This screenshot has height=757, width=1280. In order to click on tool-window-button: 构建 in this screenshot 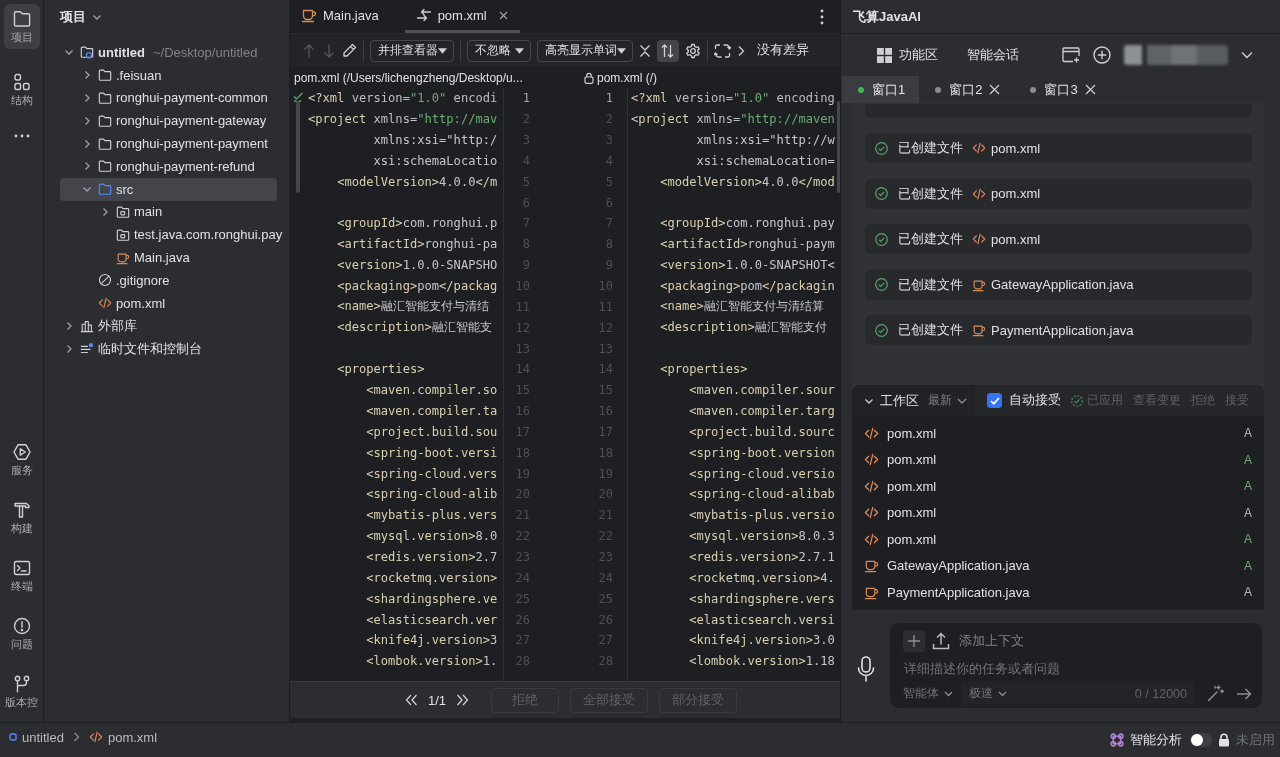, I will do `click(21, 517)`.